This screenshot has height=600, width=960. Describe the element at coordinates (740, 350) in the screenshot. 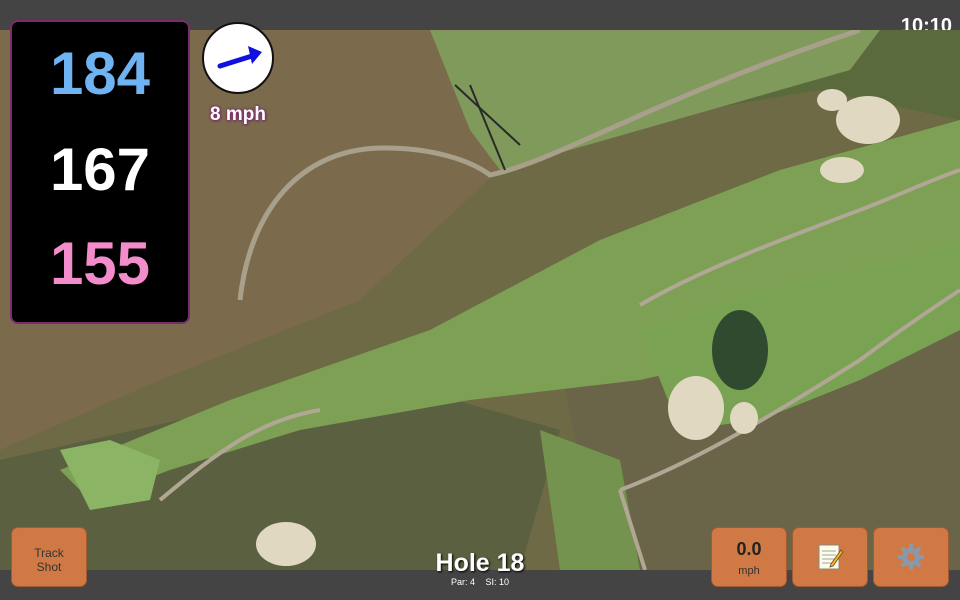

I see `pond` at that location.